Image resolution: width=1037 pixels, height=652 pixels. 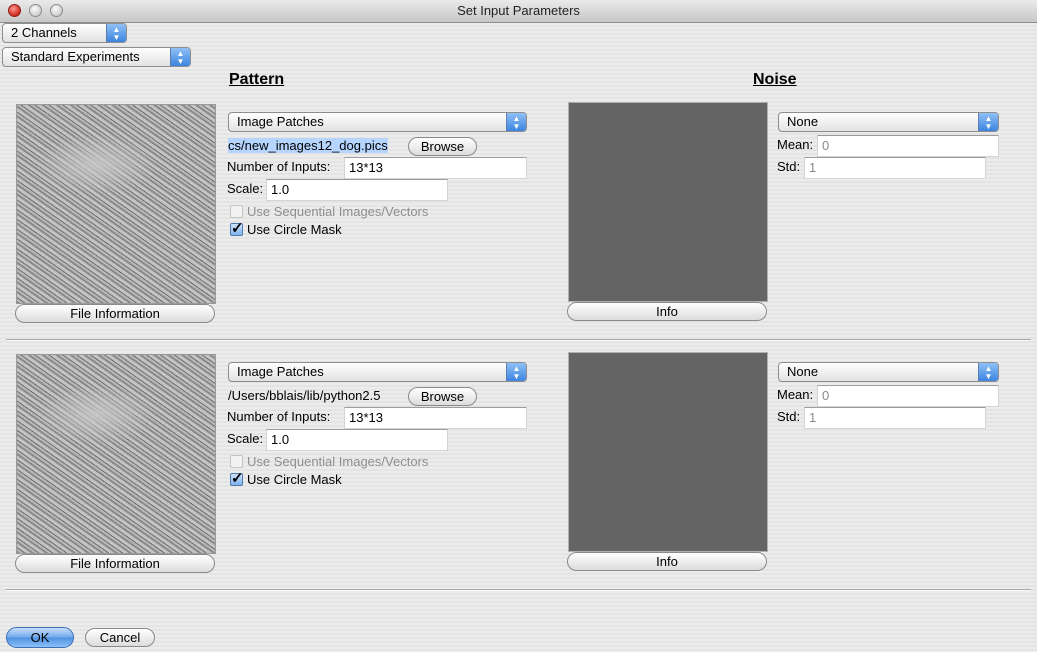 I want to click on experiments-select-value: Standard Experiments, so click(x=75, y=56).